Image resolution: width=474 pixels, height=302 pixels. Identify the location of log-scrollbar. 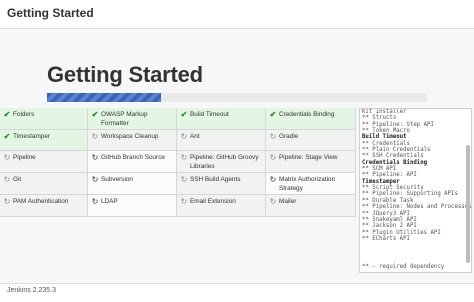
(468, 204).